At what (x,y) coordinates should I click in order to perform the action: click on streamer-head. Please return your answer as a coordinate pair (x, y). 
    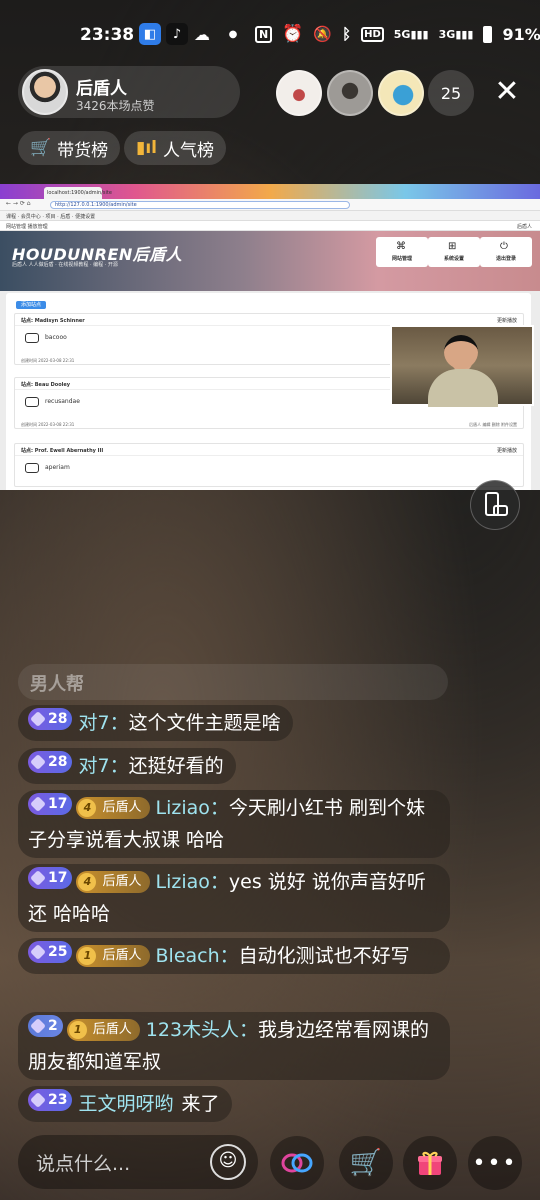
    Looking at the image, I should click on (461, 352).